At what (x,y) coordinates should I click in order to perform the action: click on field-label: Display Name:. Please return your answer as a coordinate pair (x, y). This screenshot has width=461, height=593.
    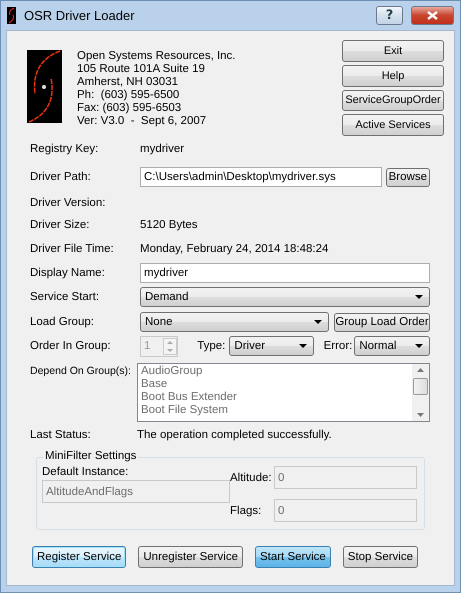
    Looking at the image, I should click on (68, 272).